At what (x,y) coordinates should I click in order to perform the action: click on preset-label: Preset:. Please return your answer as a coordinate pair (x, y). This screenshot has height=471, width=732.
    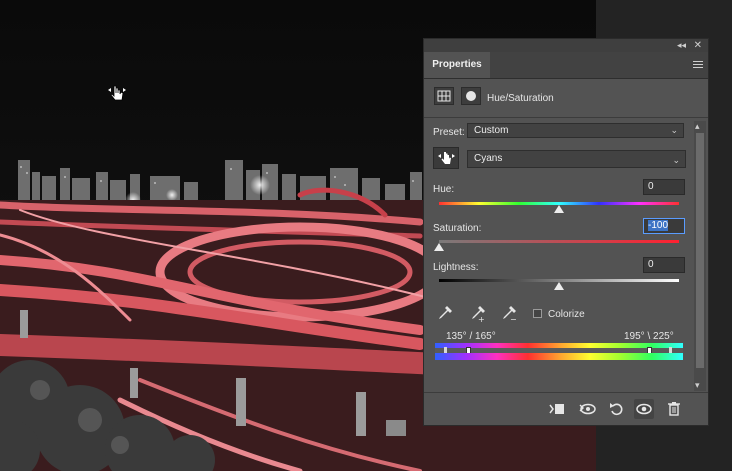
    Looking at the image, I should click on (449, 132).